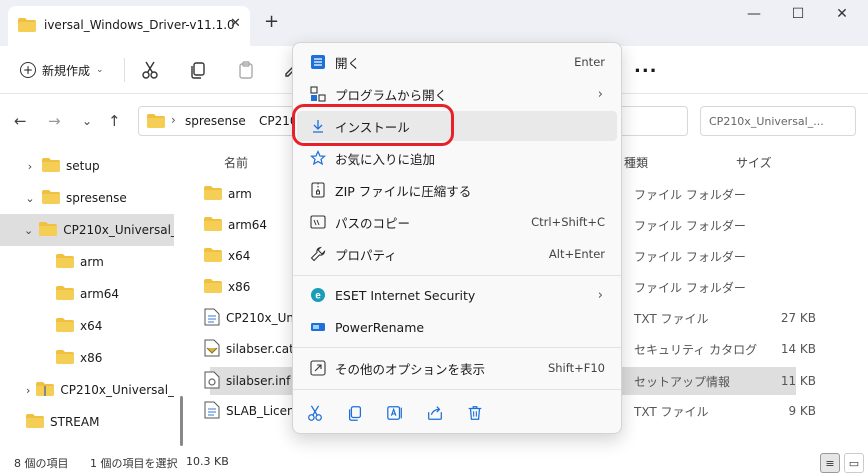 The height and width of the screenshot is (474, 868). What do you see at coordinates (92, 262) in the screenshot?
I see `sidebar-item-label: arm` at bounding box center [92, 262].